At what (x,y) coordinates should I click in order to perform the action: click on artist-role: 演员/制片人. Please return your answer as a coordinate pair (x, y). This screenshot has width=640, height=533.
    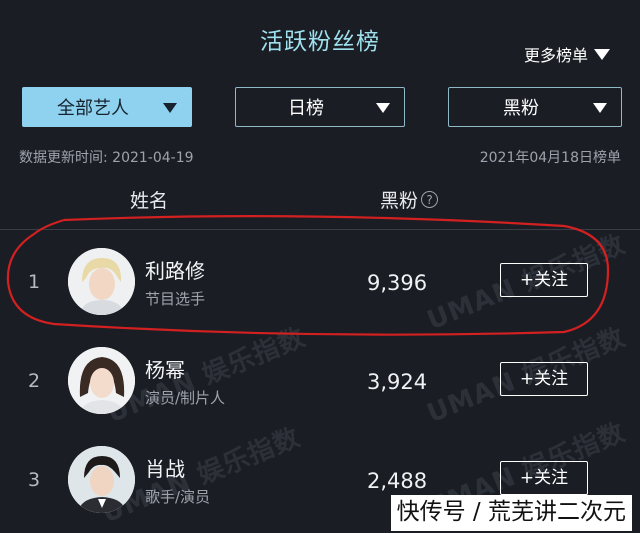
    Looking at the image, I should click on (185, 398).